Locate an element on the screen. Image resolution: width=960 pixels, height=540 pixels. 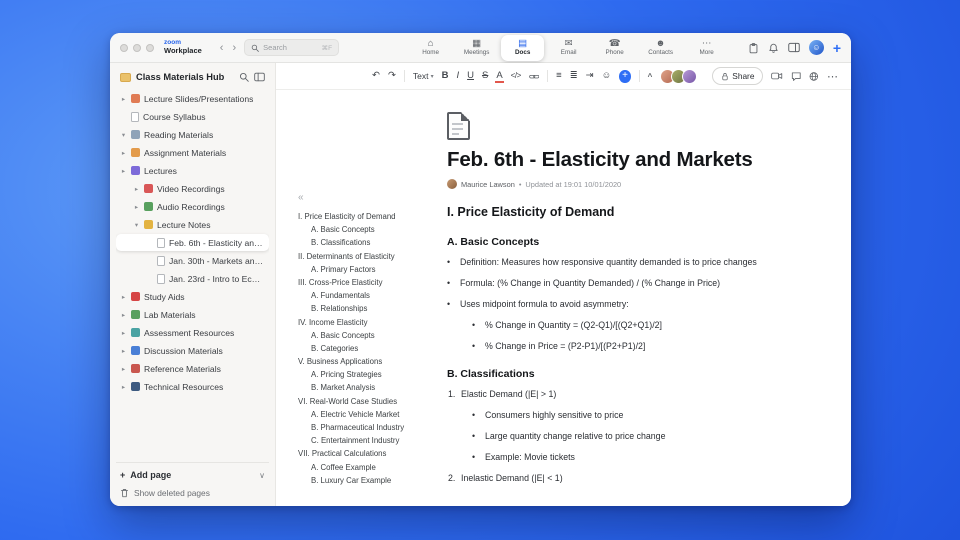
add-page-button: + Add page ∨ is located at coordinates (192, 475).